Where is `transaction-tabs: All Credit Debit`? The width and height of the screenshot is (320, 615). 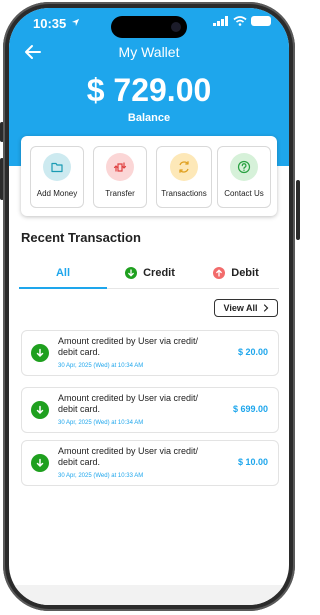 transaction-tabs: All Credit Debit is located at coordinates (149, 273).